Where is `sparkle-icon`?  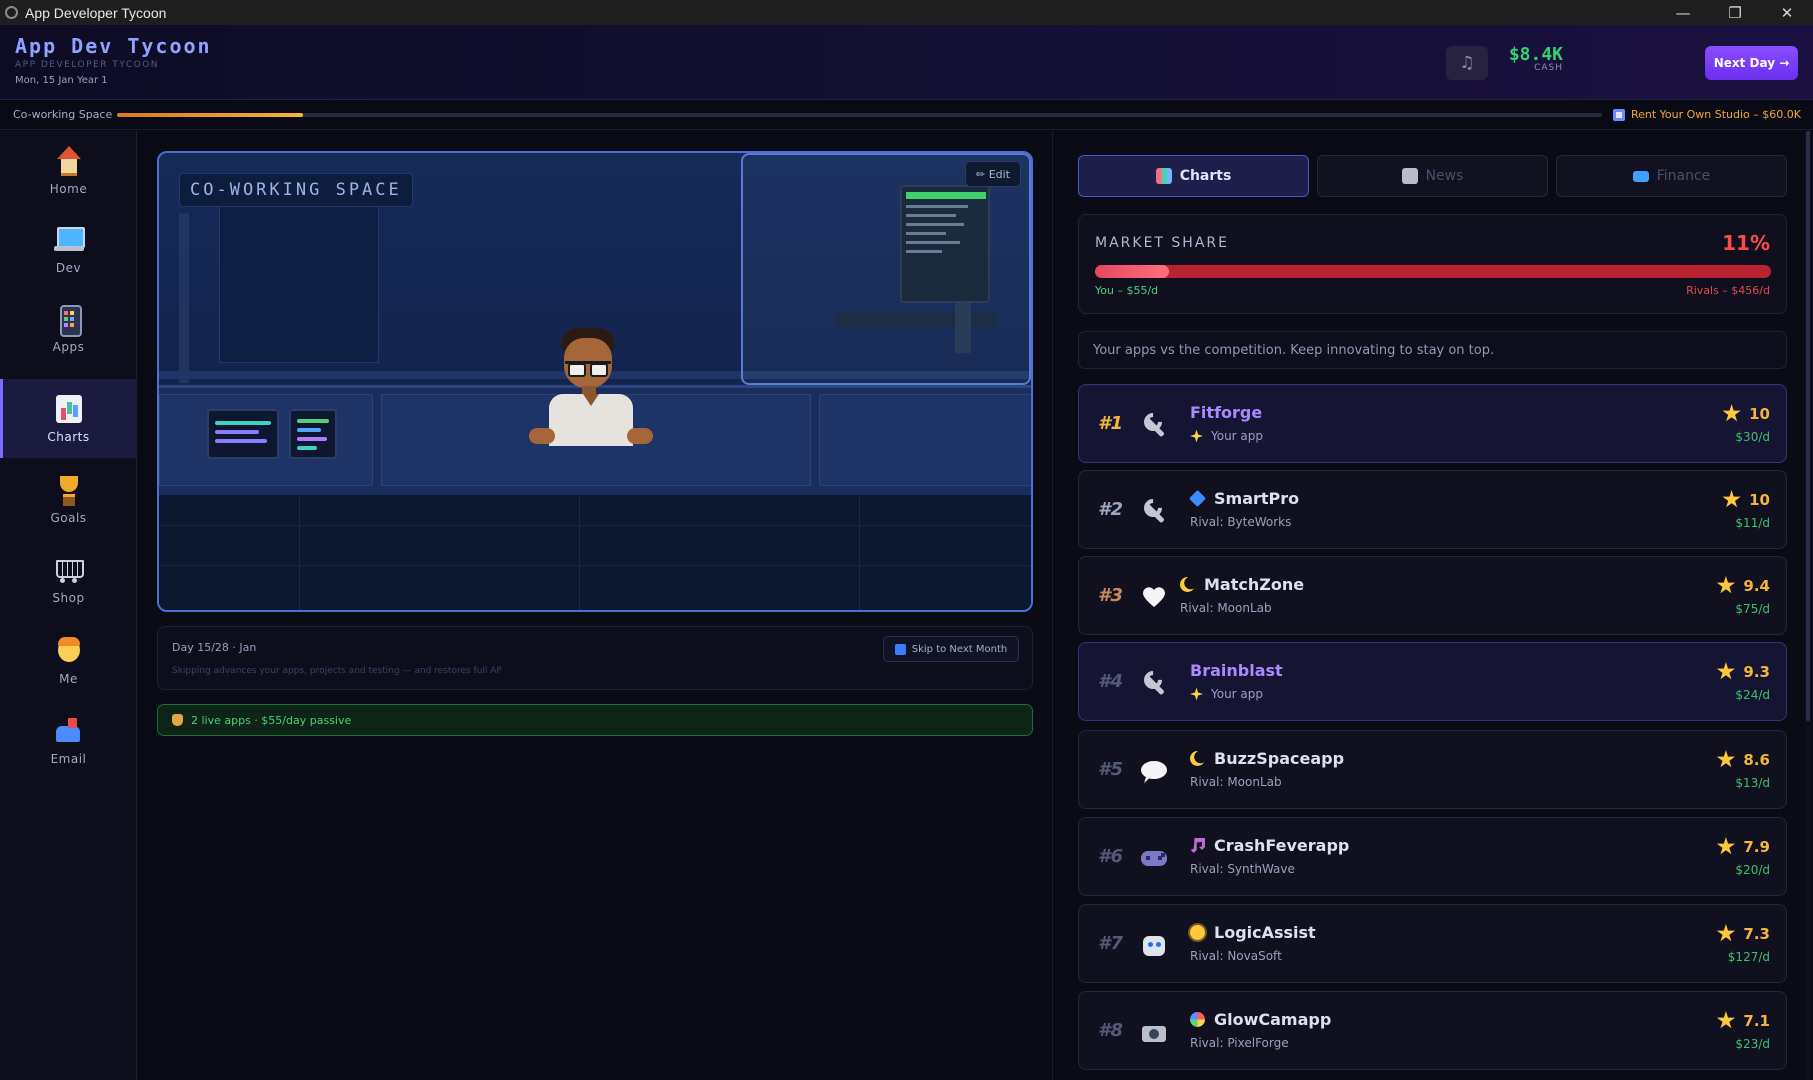
sparkle-icon is located at coordinates (1196, 694).